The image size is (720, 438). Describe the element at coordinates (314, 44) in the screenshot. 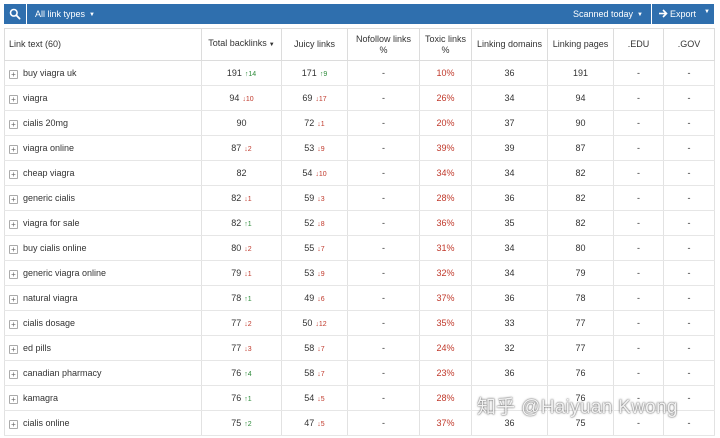

I see `column-header-juicy-links: Juicy links` at that location.